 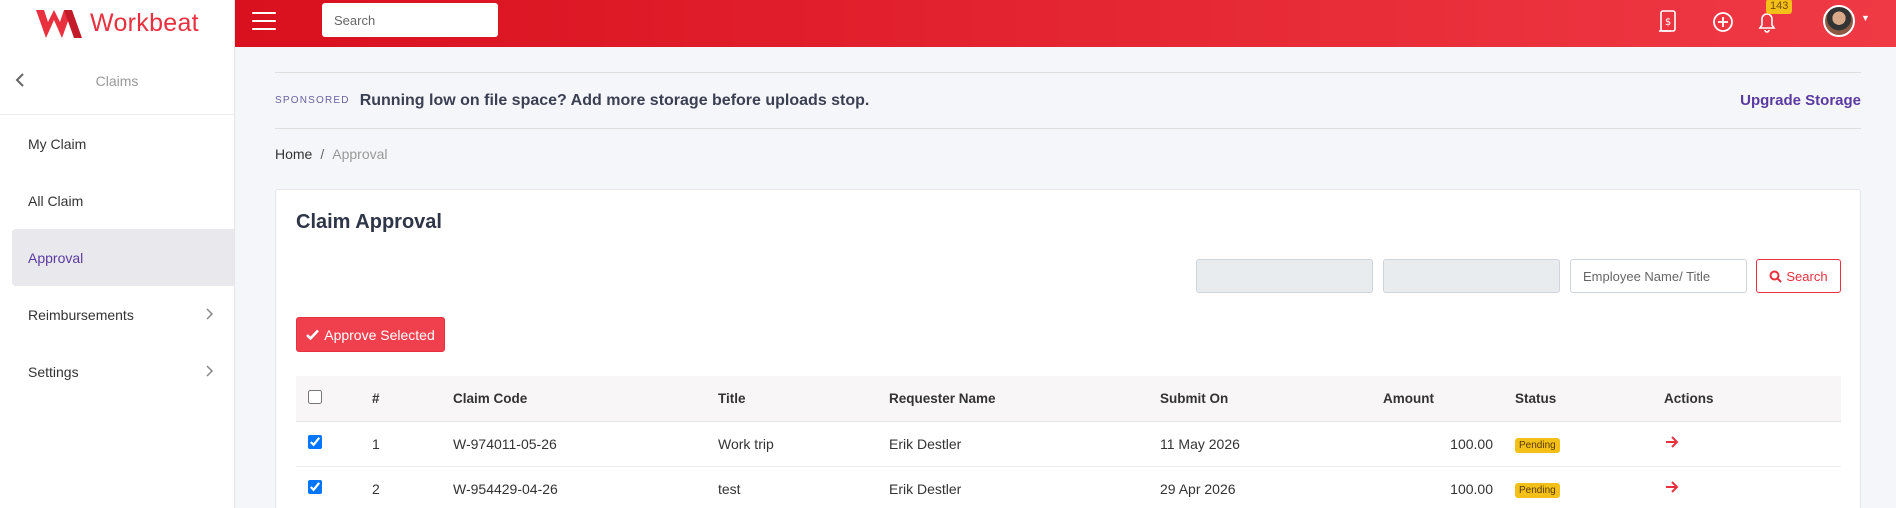 I want to click on workbeat-logo-icon, so click(x=59, y=23).